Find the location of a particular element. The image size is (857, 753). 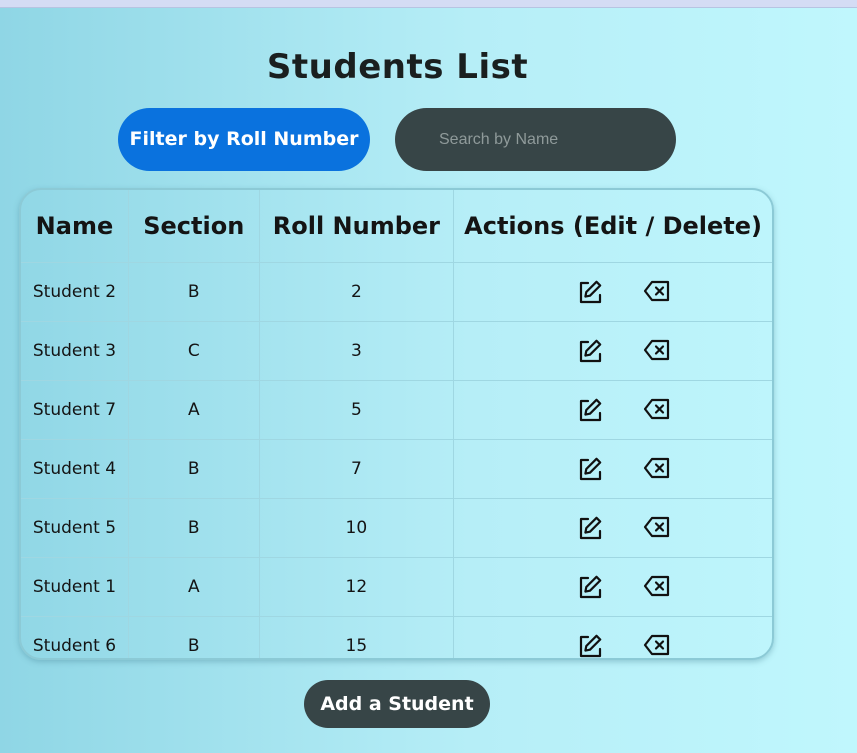

student-roll-cell: 15 is located at coordinates (357, 637).